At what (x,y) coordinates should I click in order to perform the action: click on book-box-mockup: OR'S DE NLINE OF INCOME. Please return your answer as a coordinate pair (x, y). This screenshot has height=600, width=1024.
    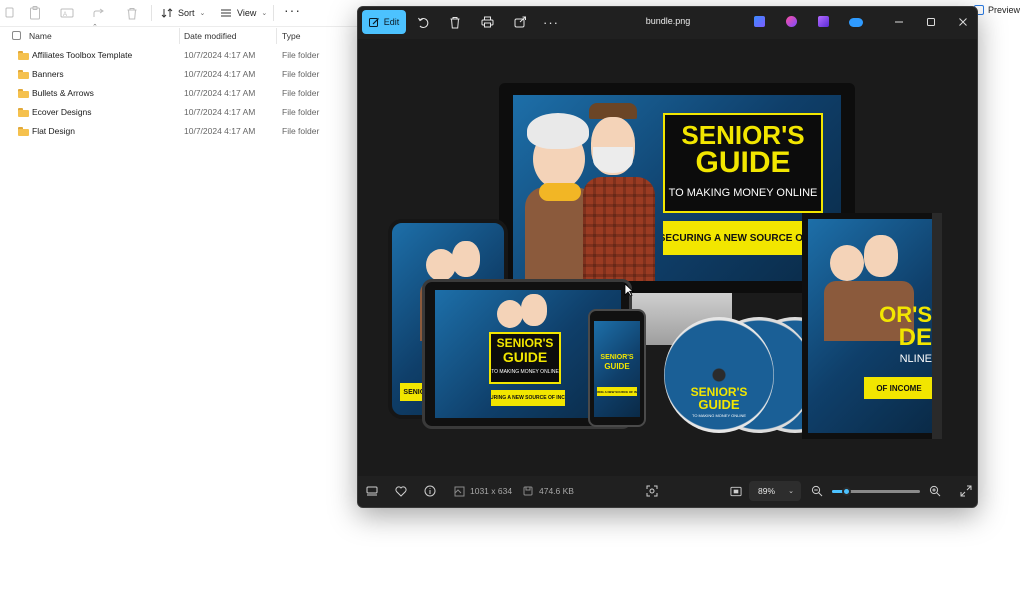
    Looking at the image, I should click on (872, 326).